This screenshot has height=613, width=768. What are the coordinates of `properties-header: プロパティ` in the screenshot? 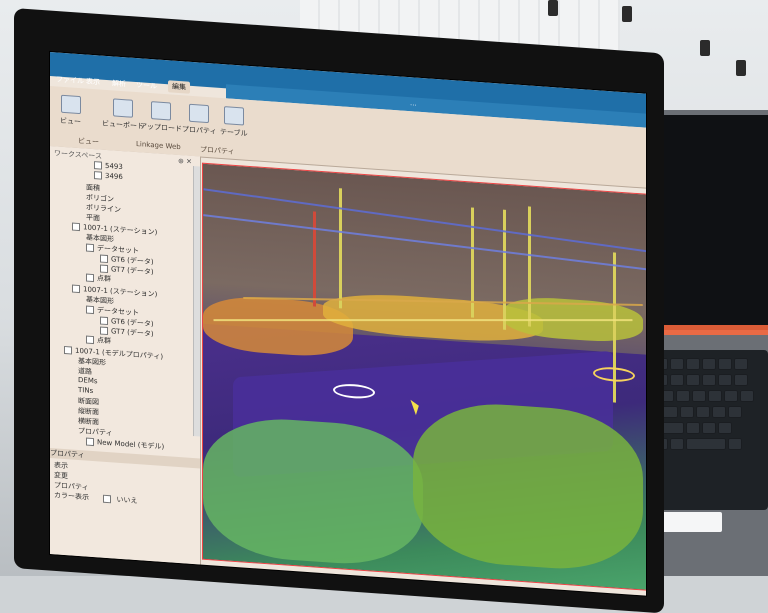 It's located at (125, 458).